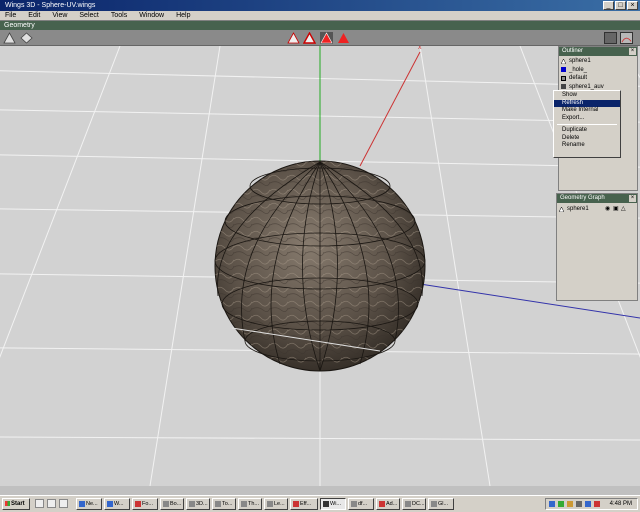  Describe the element at coordinates (320, 16) in the screenshot. I see `menu-bar: File Edit View Select Tools Window Help` at that location.